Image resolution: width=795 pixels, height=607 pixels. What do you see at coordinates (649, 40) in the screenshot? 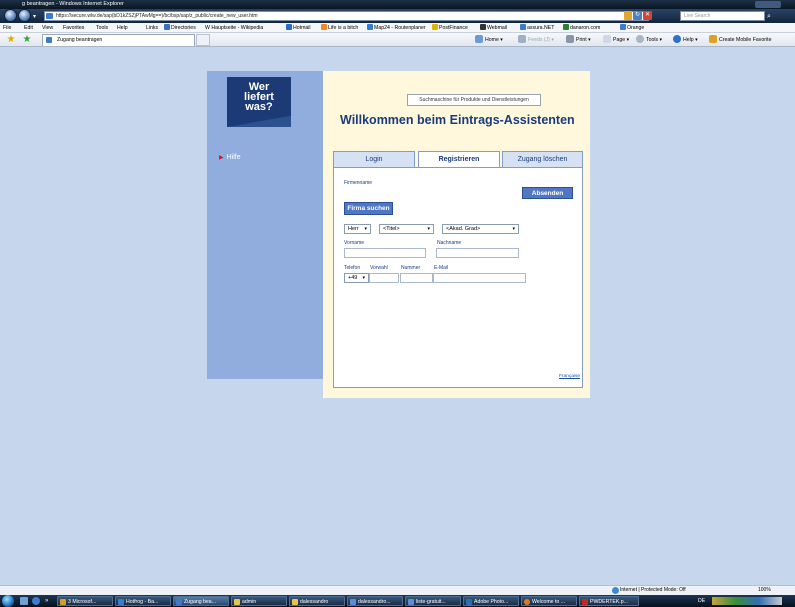
I see `tools-menu-button: Tools ▾` at bounding box center [649, 40].